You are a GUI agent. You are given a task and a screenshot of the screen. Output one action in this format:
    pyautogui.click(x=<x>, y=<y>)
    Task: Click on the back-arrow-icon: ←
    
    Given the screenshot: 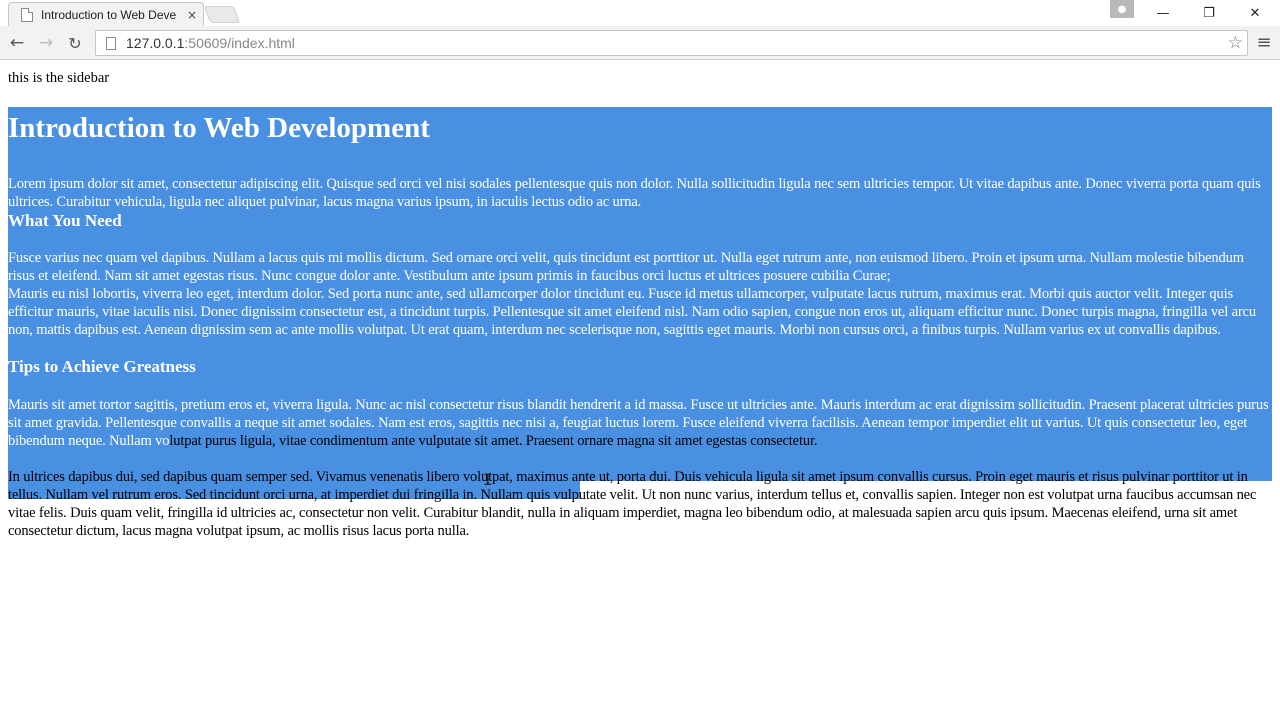 What is the action you would take?
    pyautogui.click(x=17, y=43)
    